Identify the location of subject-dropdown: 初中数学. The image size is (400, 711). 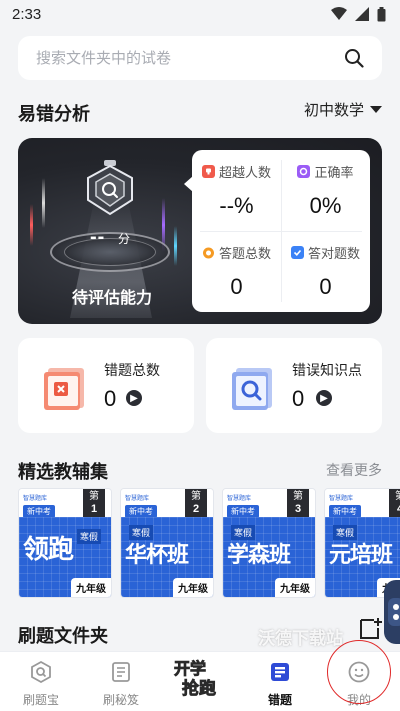
(343, 109).